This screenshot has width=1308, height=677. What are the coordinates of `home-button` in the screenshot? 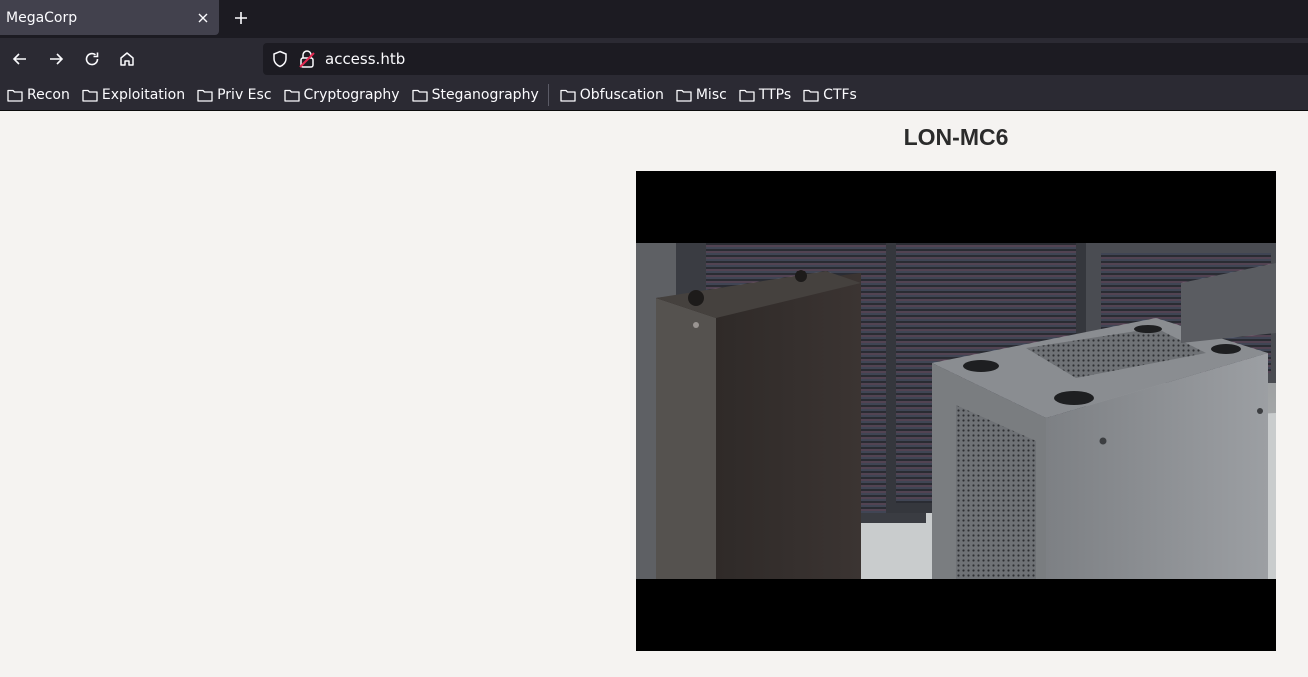 It's located at (127, 59).